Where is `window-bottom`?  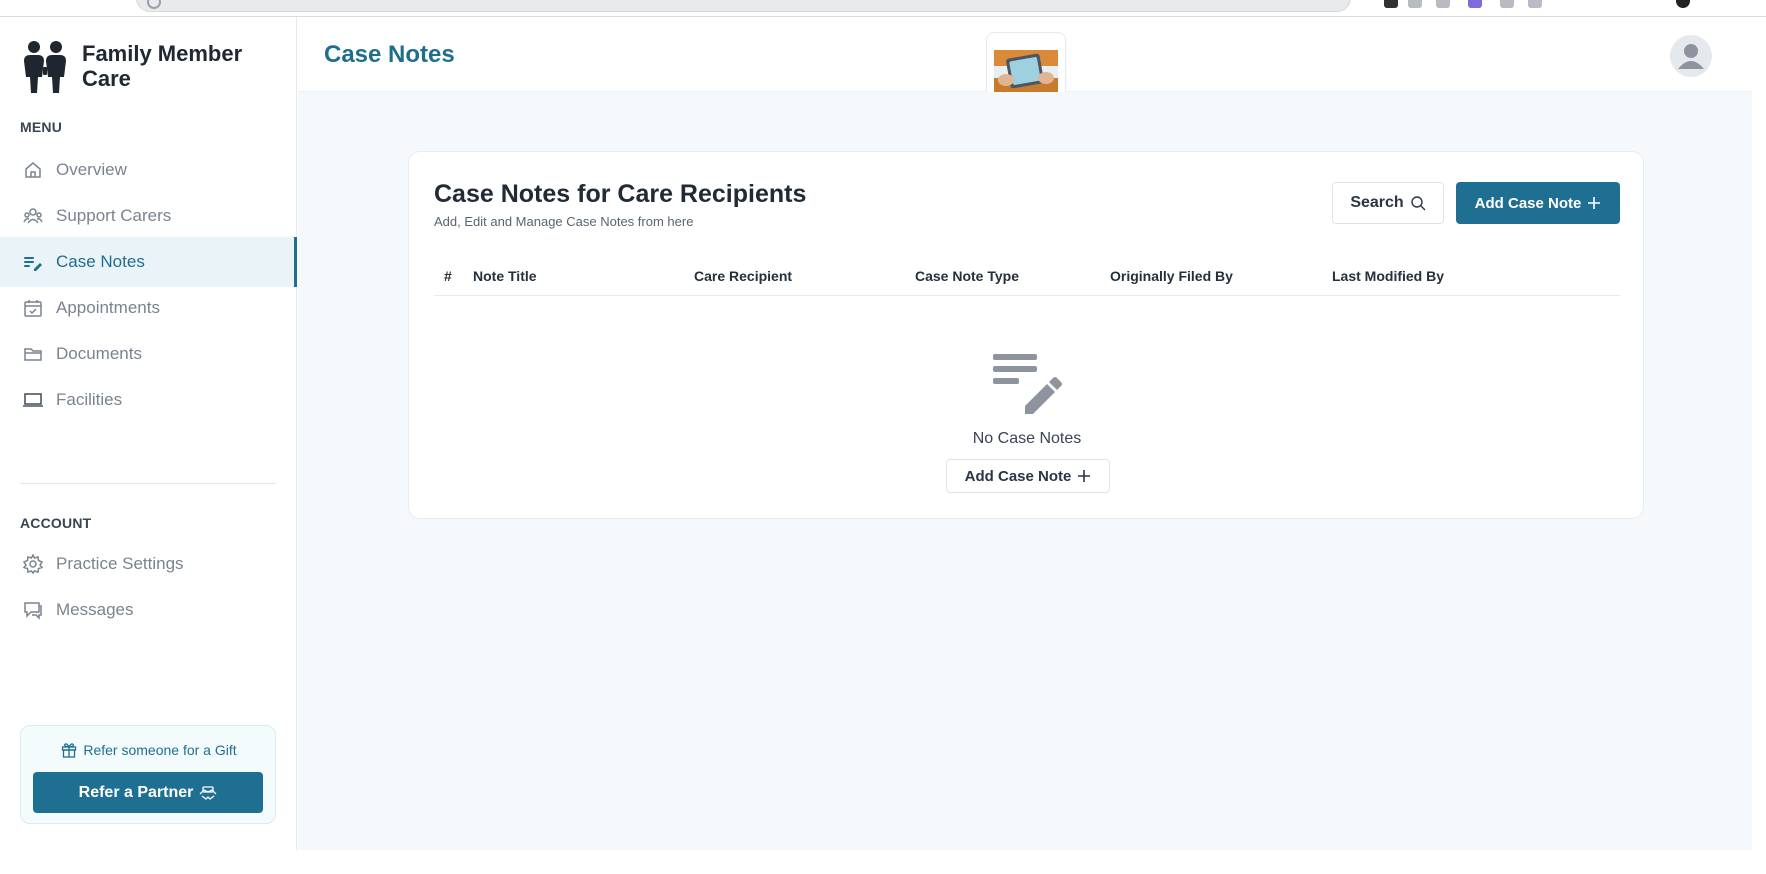 window-bottom is located at coordinates (883, 862).